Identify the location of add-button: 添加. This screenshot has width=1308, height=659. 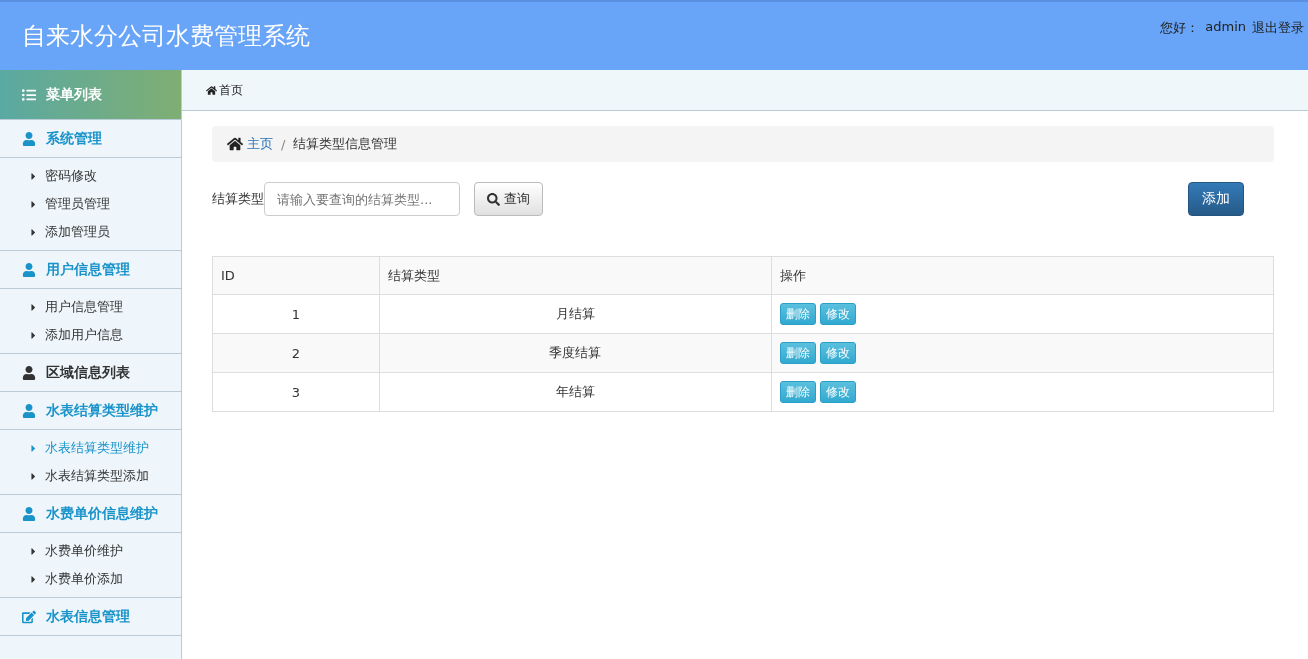
(1216, 199).